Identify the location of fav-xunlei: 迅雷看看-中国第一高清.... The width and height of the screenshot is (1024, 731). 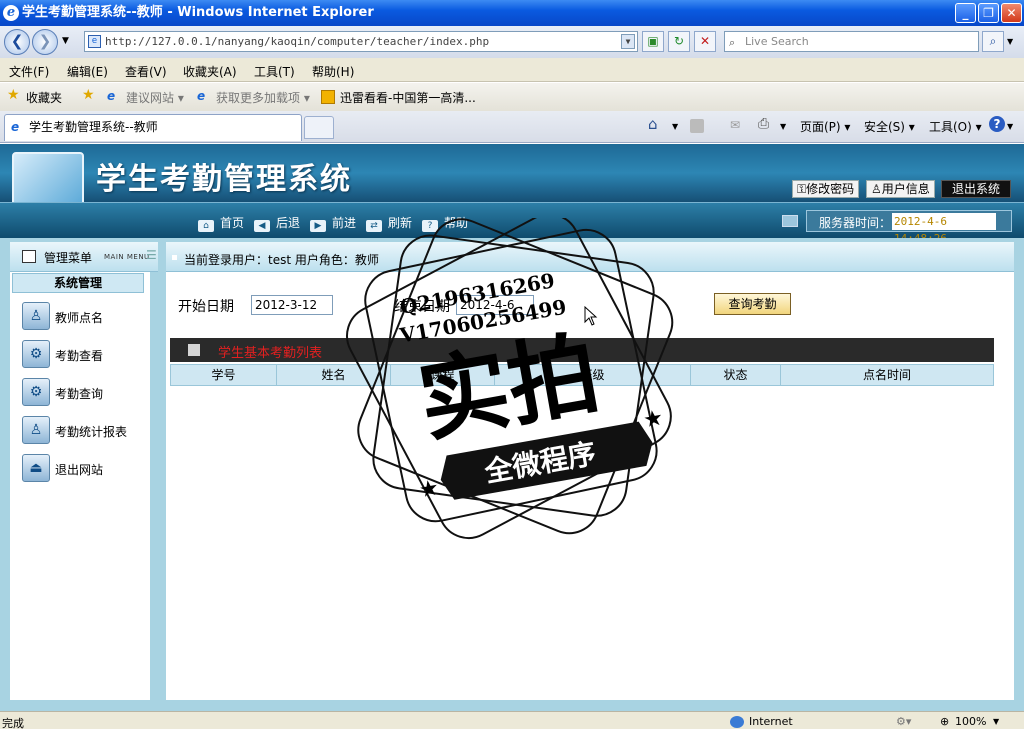
(408, 97).